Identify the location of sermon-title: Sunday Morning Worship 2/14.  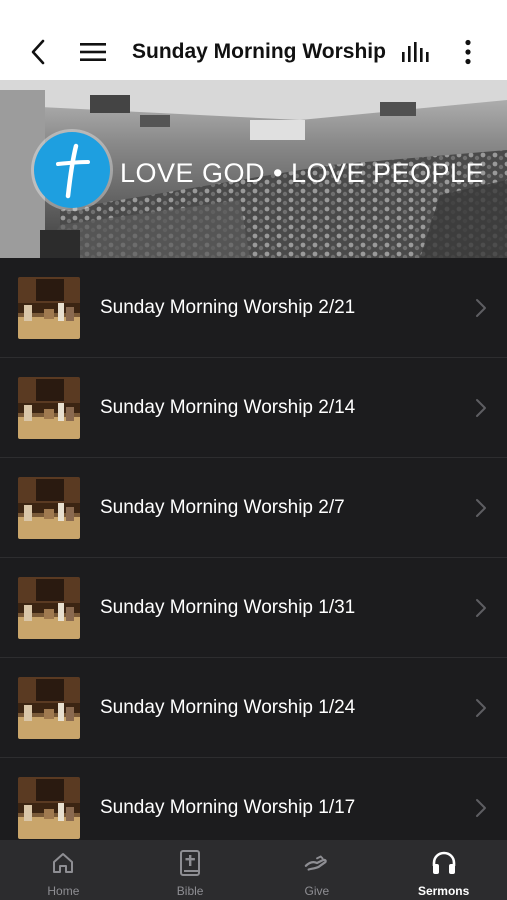
(228, 407).